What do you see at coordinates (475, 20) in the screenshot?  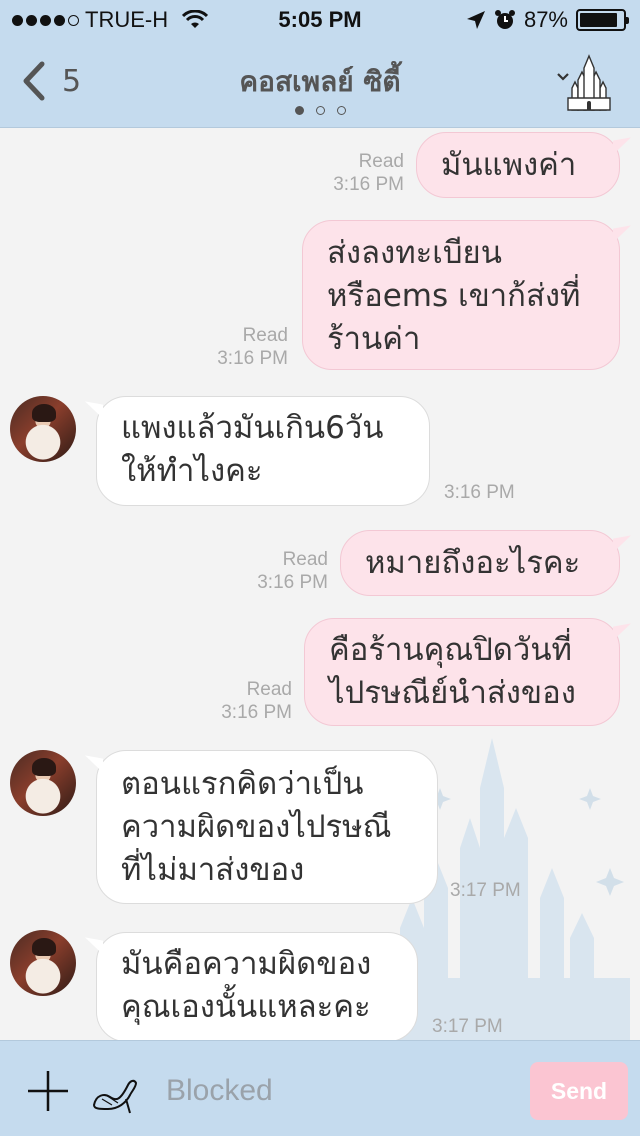 I see `location-arrow-icon` at bounding box center [475, 20].